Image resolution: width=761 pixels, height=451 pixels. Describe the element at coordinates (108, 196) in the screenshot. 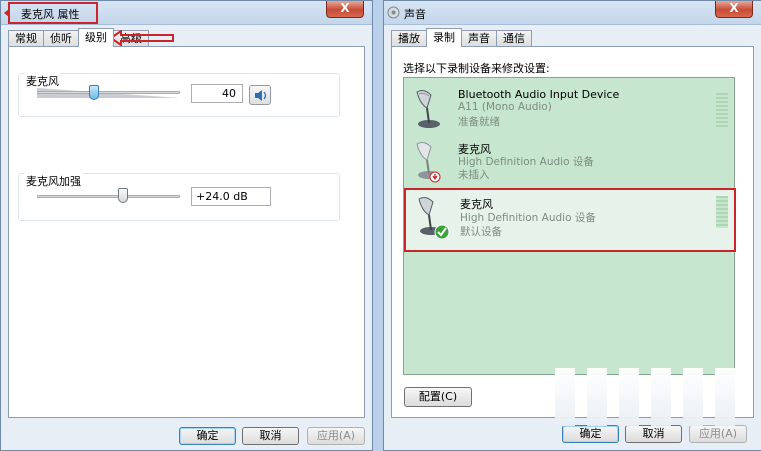

I see `microphone-boost-slider` at that location.